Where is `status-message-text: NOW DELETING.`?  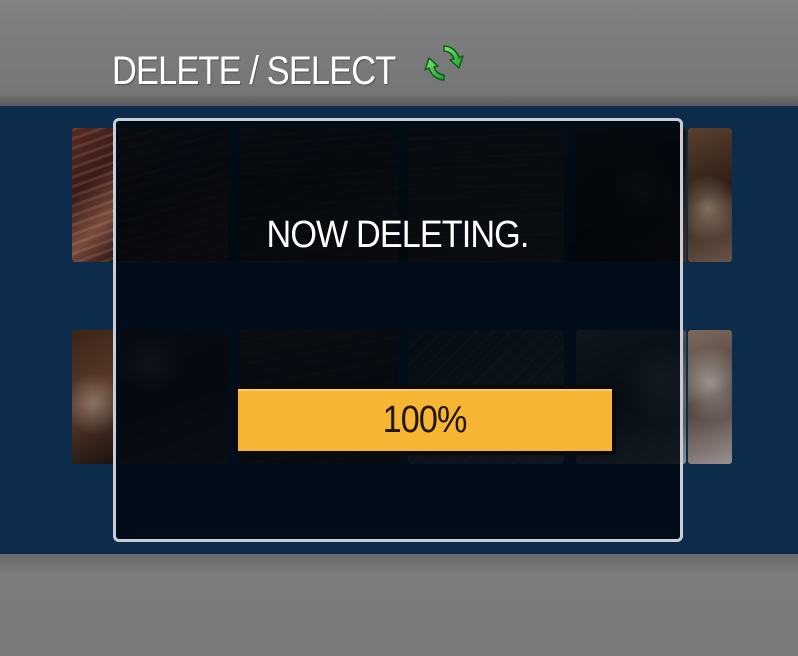 status-message-text: NOW DELETING. is located at coordinates (398, 235).